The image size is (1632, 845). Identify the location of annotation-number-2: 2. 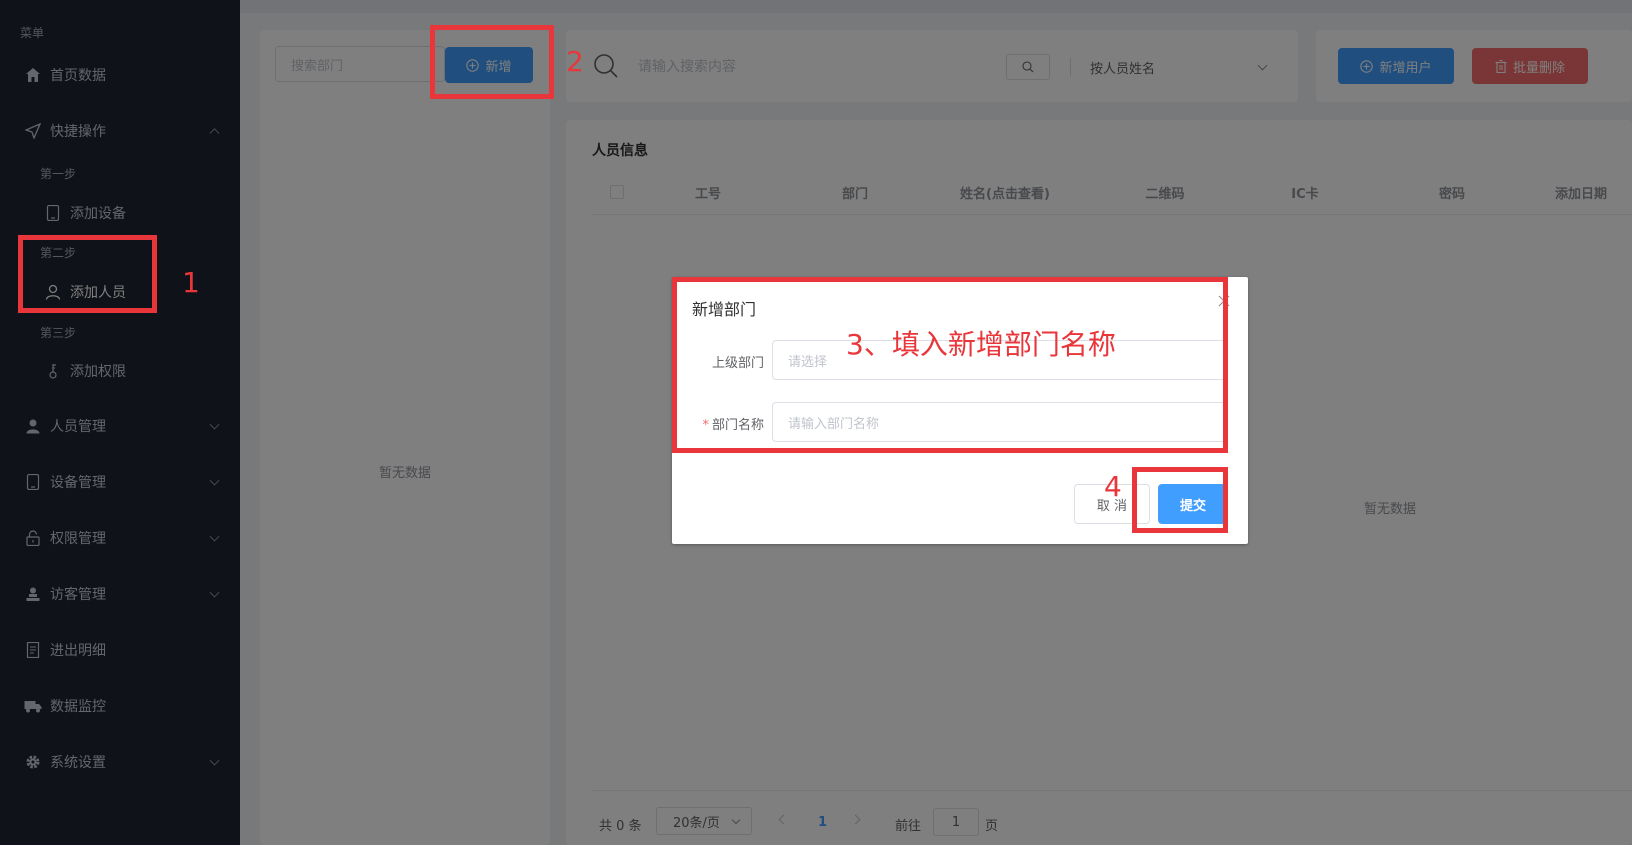
(575, 61).